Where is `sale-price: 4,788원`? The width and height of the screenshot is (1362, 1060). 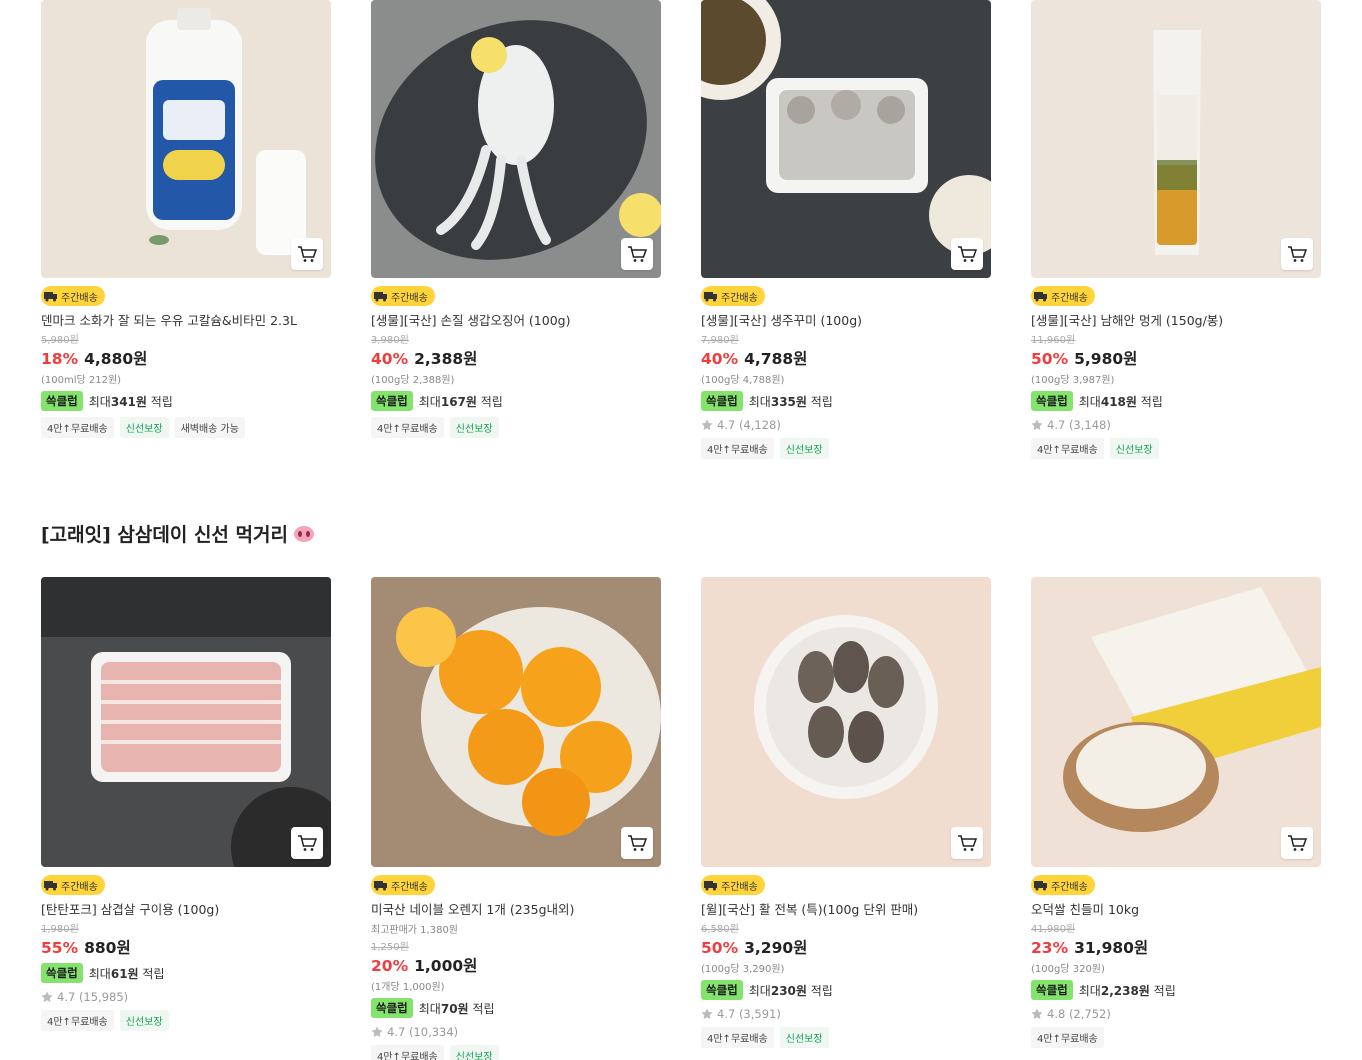
sale-price: 4,788원 is located at coordinates (776, 359).